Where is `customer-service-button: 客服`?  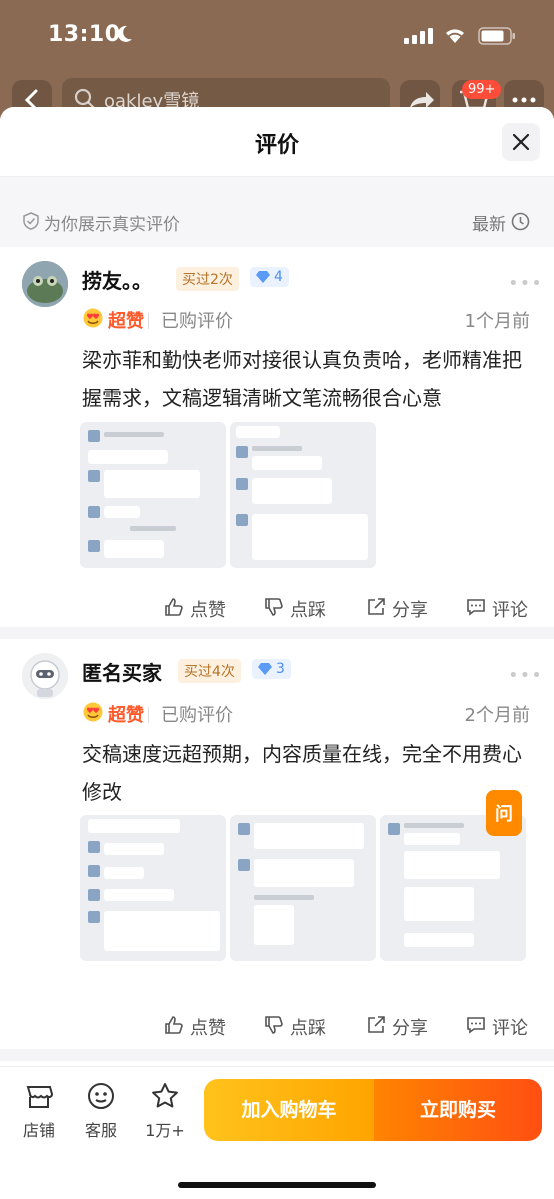 customer-service-button: 客服 is located at coordinates (101, 1111).